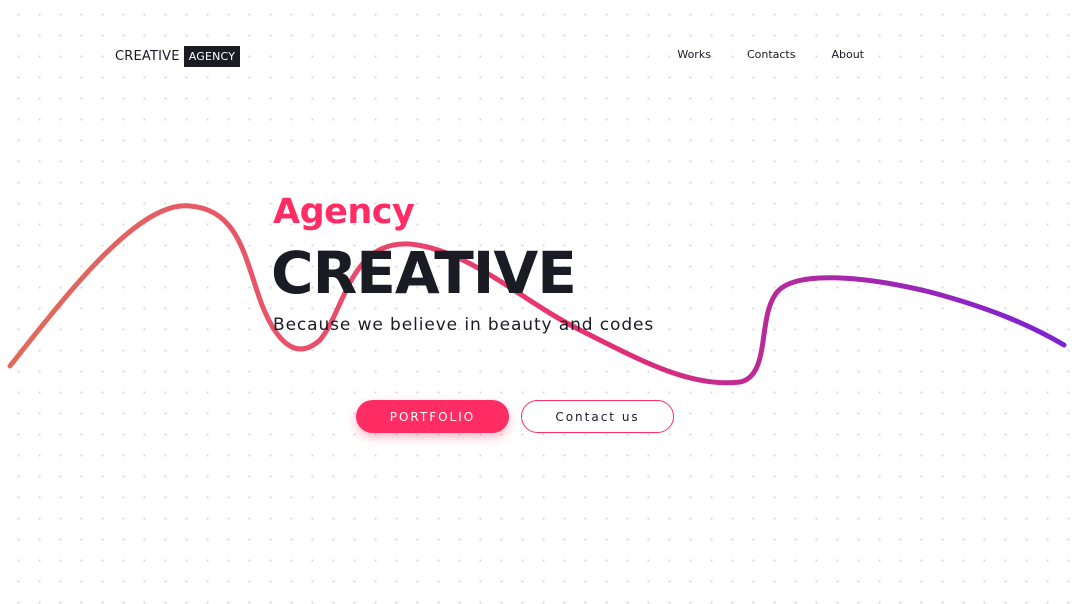 The height and width of the screenshot is (604, 1074). What do you see at coordinates (424, 273) in the screenshot?
I see `hero-title: CREATIVE` at bounding box center [424, 273].